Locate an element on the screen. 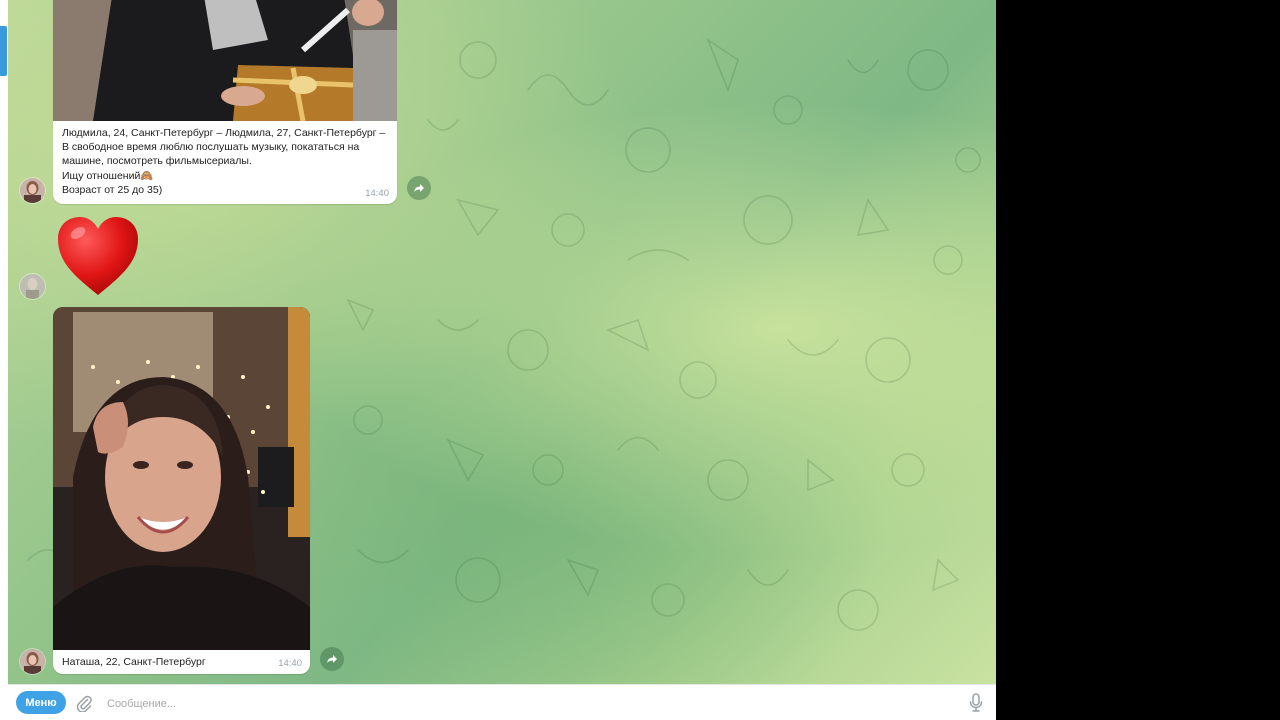 Image resolution: width=1280 pixels, height=720 pixels. caption-line: Наташа, 22, Санкт-Петербург is located at coordinates (134, 662).